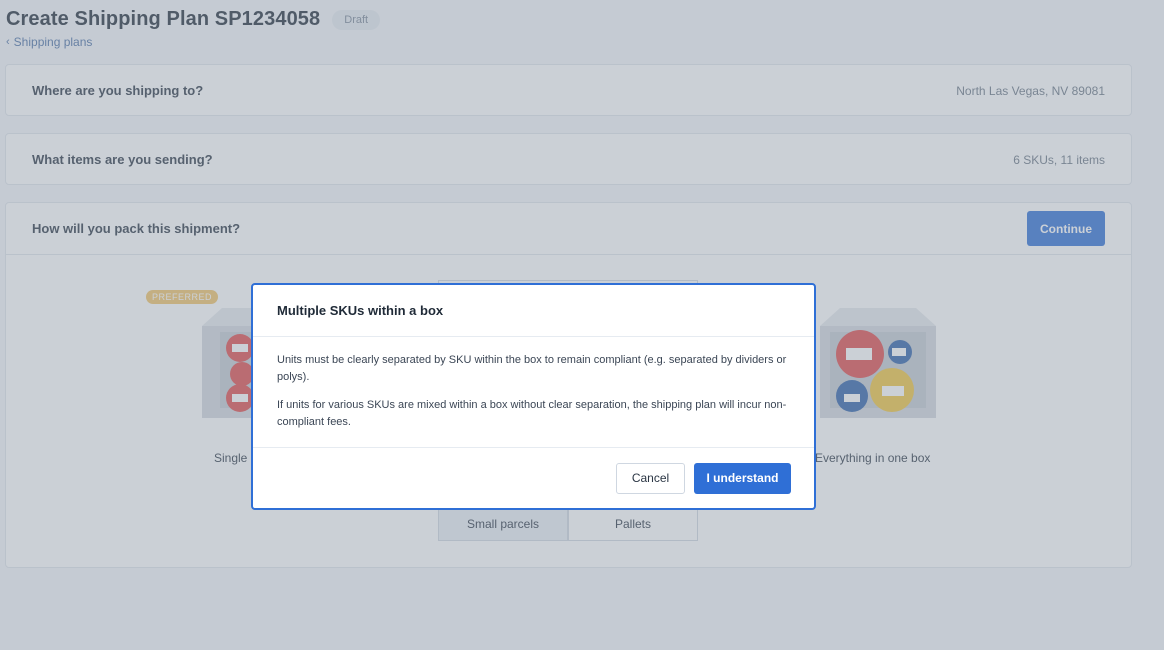  Describe the element at coordinates (360, 310) in the screenshot. I see `modal-title: Multiple SKUs within a box` at that location.